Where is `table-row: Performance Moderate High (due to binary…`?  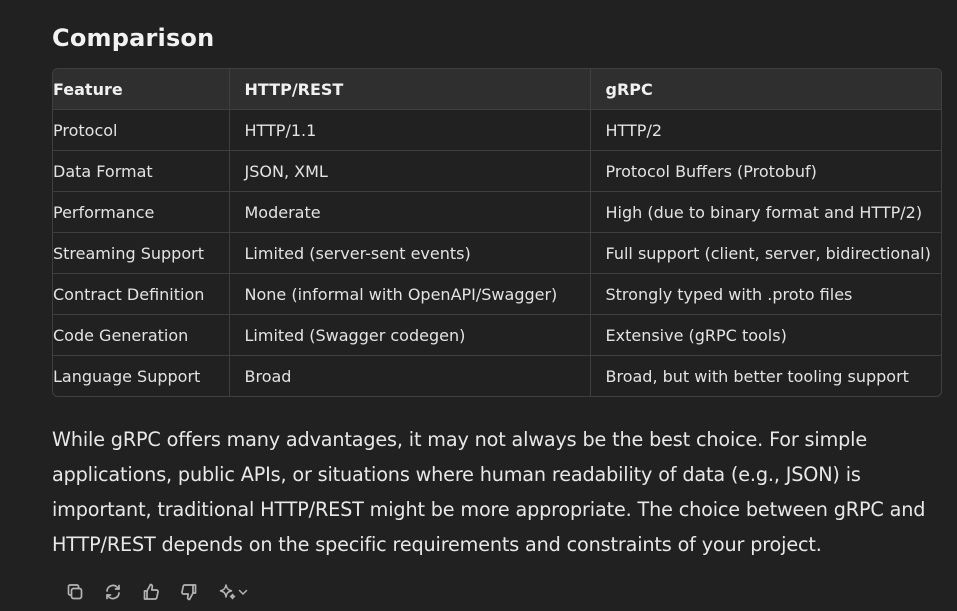 table-row: Performance Moderate High (due to binary… is located at coordinates (497, 212).